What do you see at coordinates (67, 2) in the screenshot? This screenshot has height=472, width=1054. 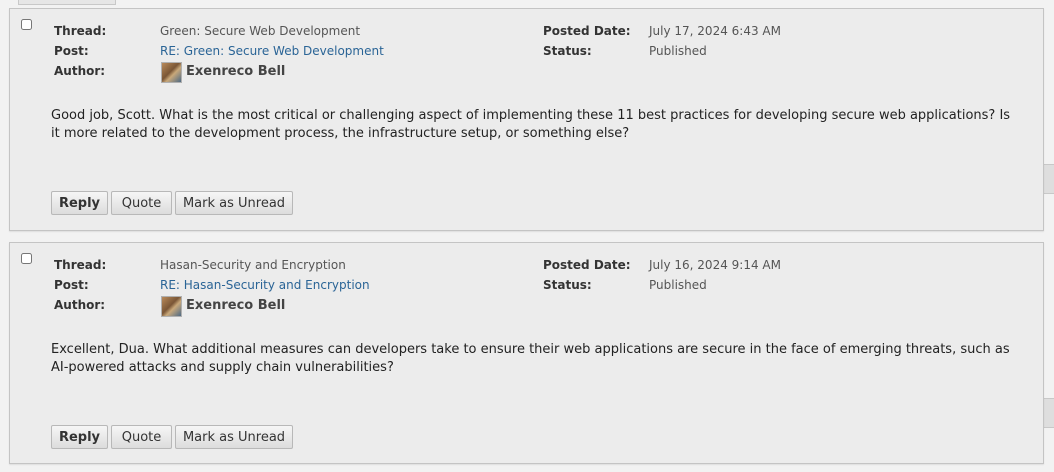 I see `top-tab-edge` at bounding box center [67, 2].